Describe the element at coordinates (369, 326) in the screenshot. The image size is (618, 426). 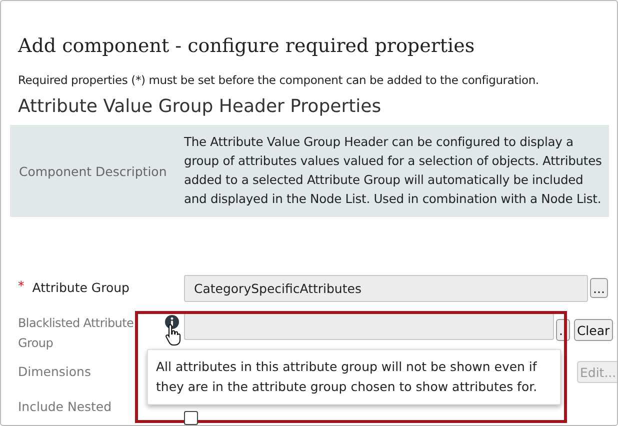
I see `attribute-group-field` at that location.